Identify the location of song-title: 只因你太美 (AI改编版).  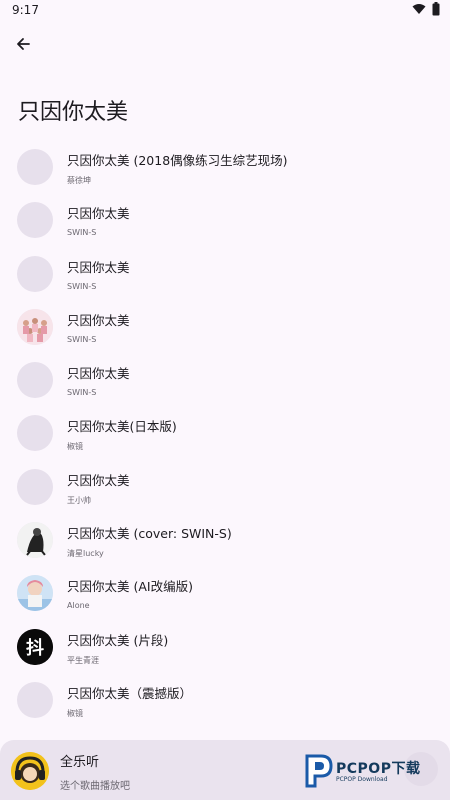
(130, 587).